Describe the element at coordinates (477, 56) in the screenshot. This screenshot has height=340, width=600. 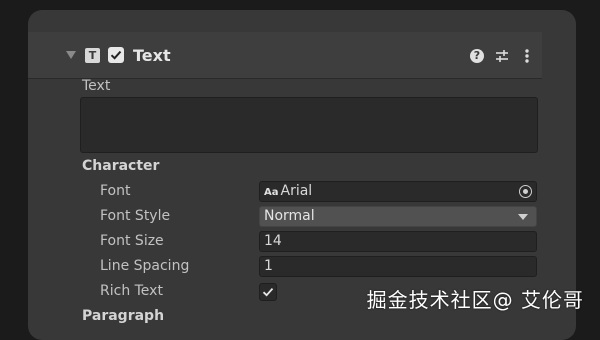
I see `help-icon: ?` at that location.